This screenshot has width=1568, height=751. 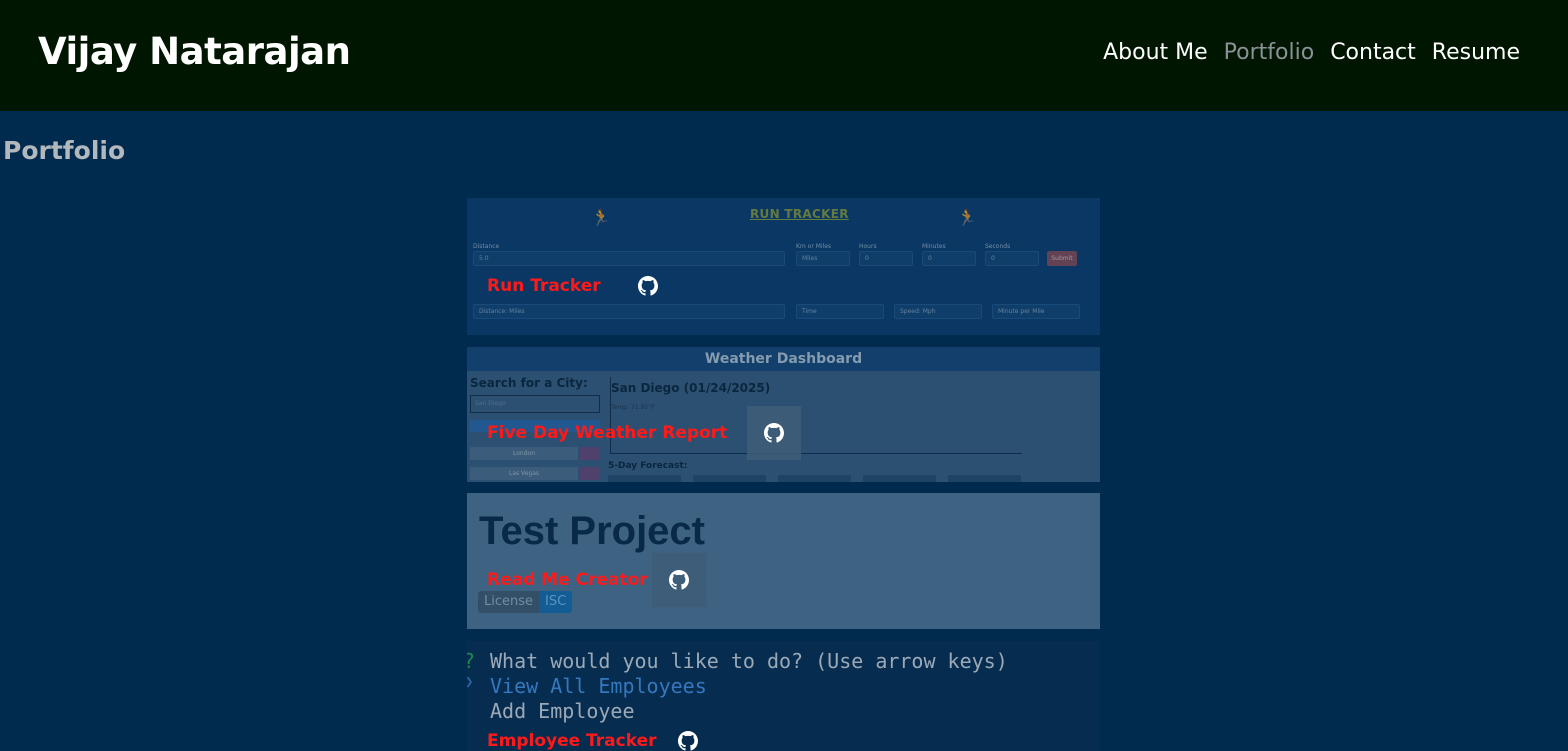 What do you see at coordinates (486, 246) in the screenshot?
I see `screenshot-label: Distance` at bounding box center [486, 246].